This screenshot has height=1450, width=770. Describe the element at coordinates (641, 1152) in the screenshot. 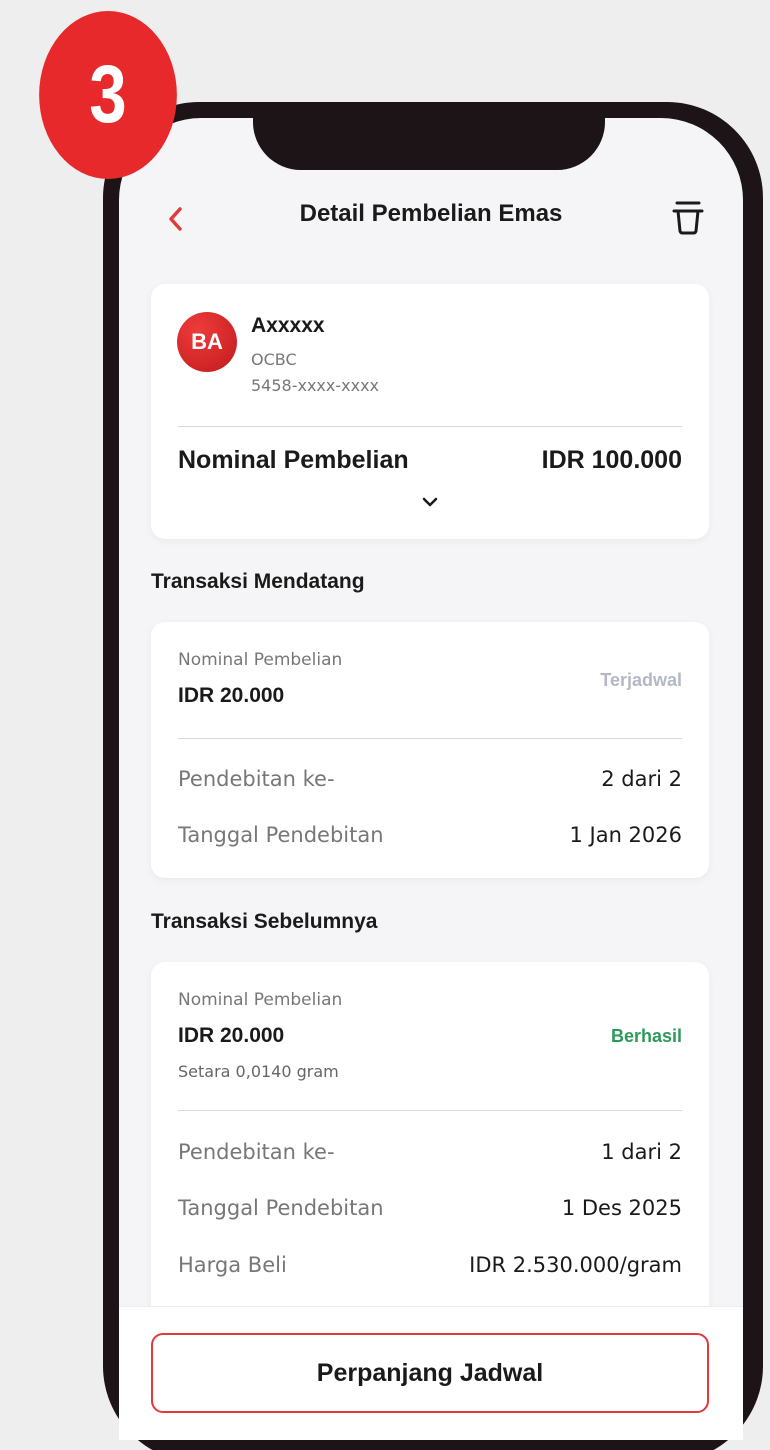

I see `detail-value: 1 dari 2` at that location.